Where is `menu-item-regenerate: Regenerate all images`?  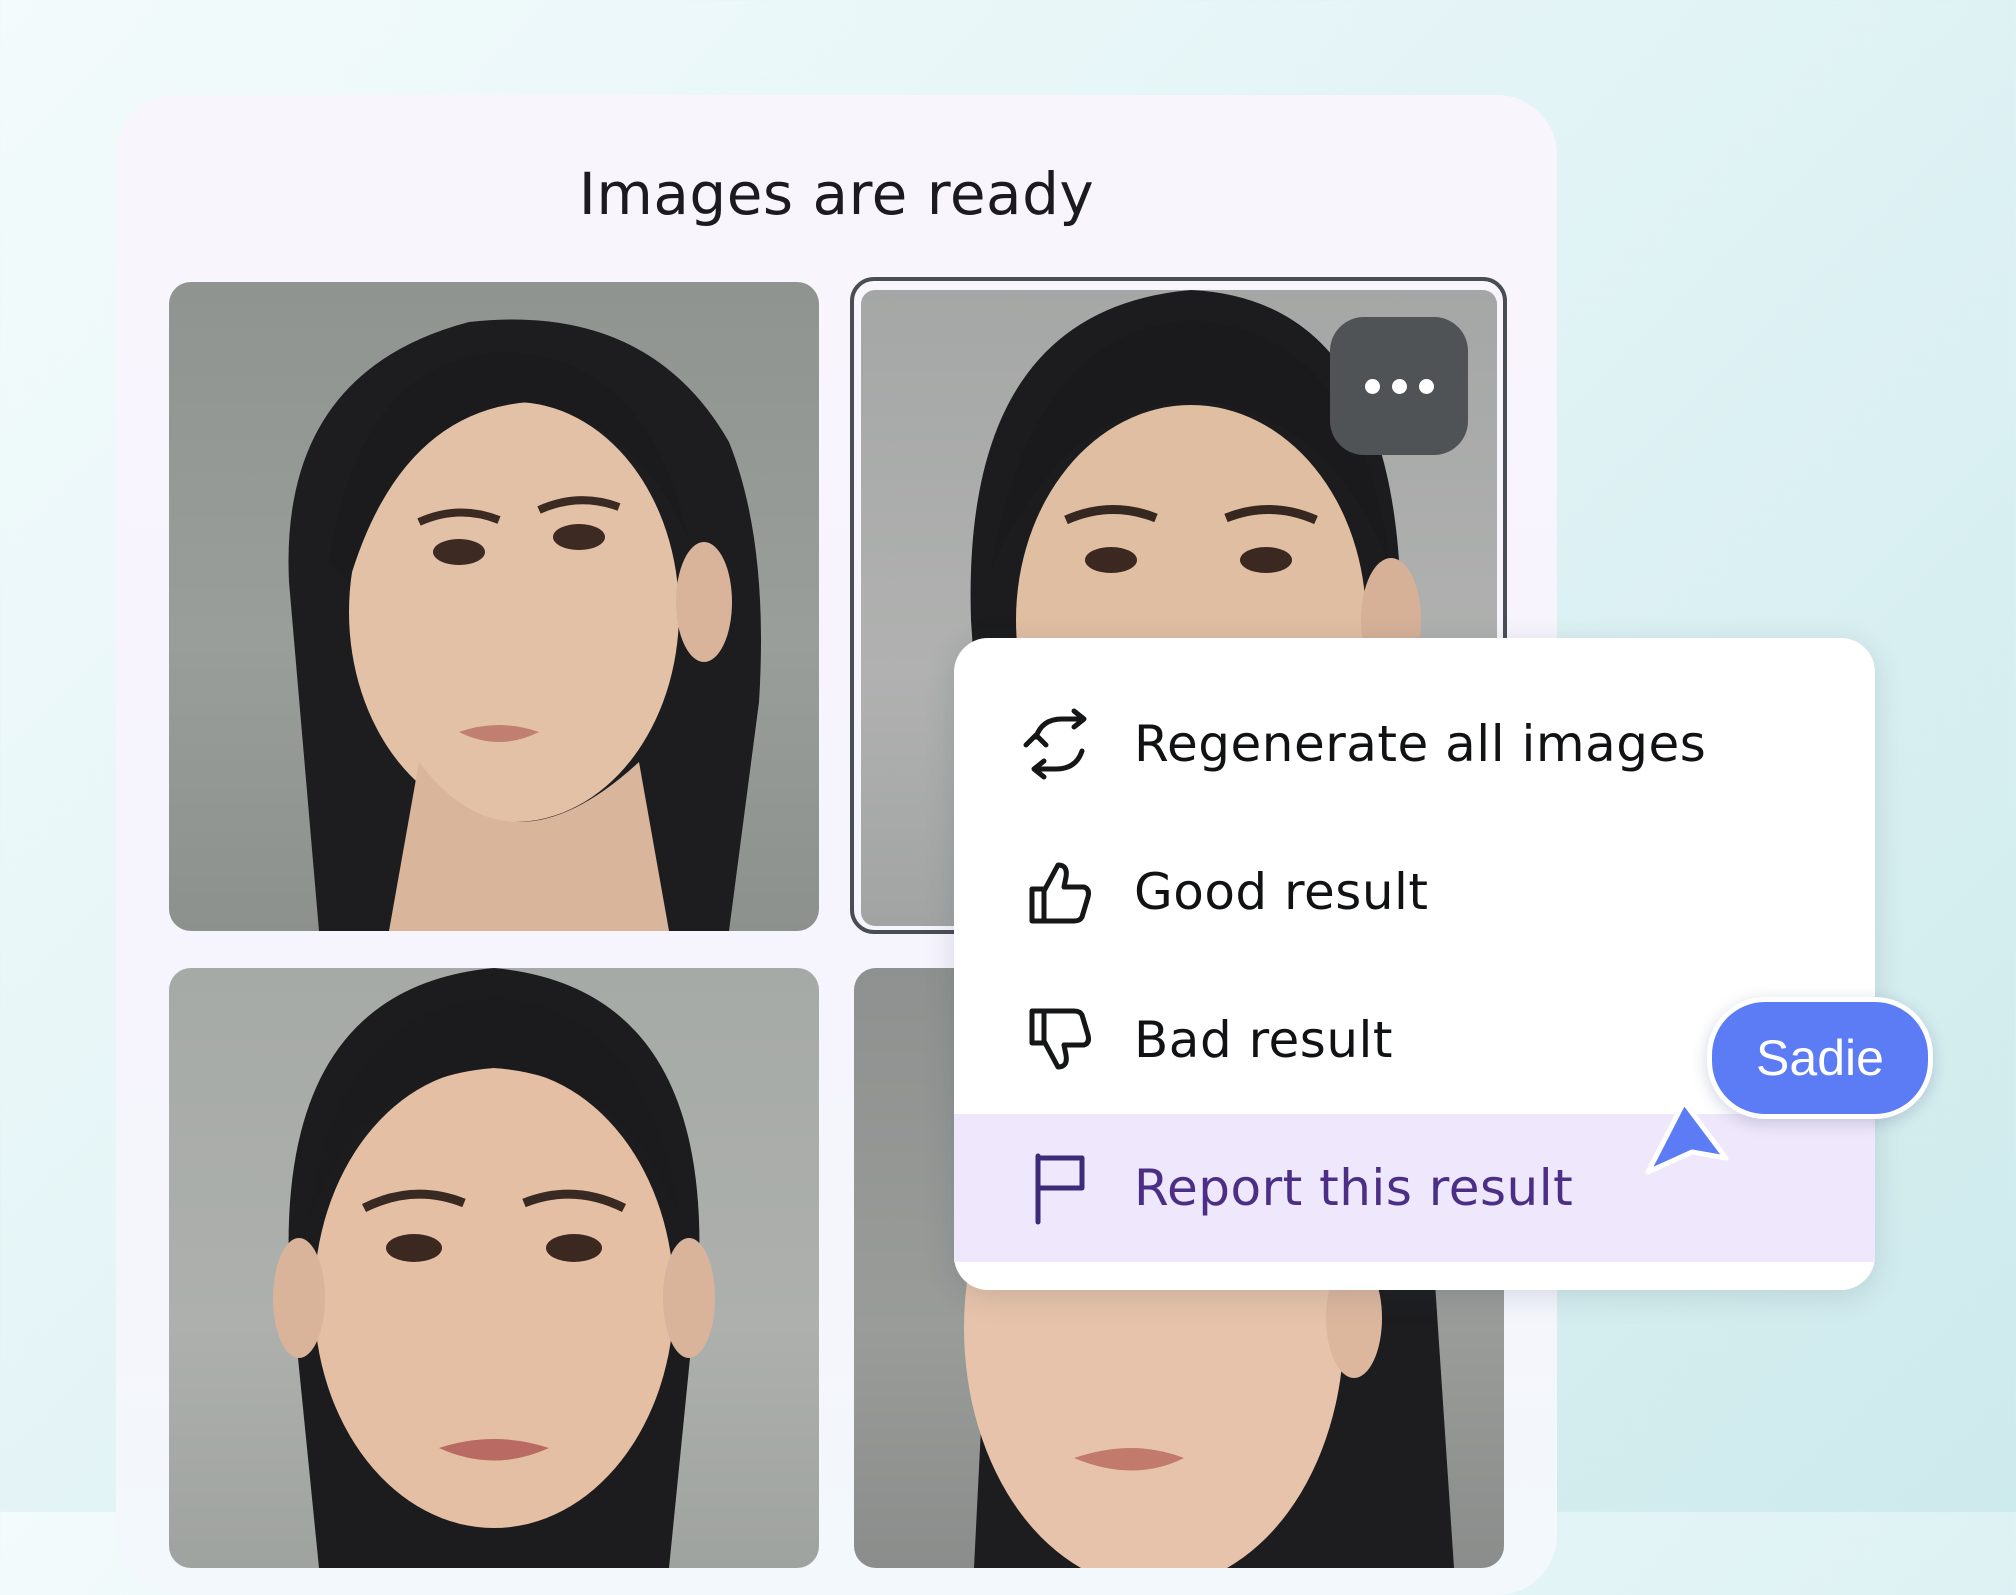 menu-item-regenerate: Regenerate all images is located at coordinates (1414, 744).